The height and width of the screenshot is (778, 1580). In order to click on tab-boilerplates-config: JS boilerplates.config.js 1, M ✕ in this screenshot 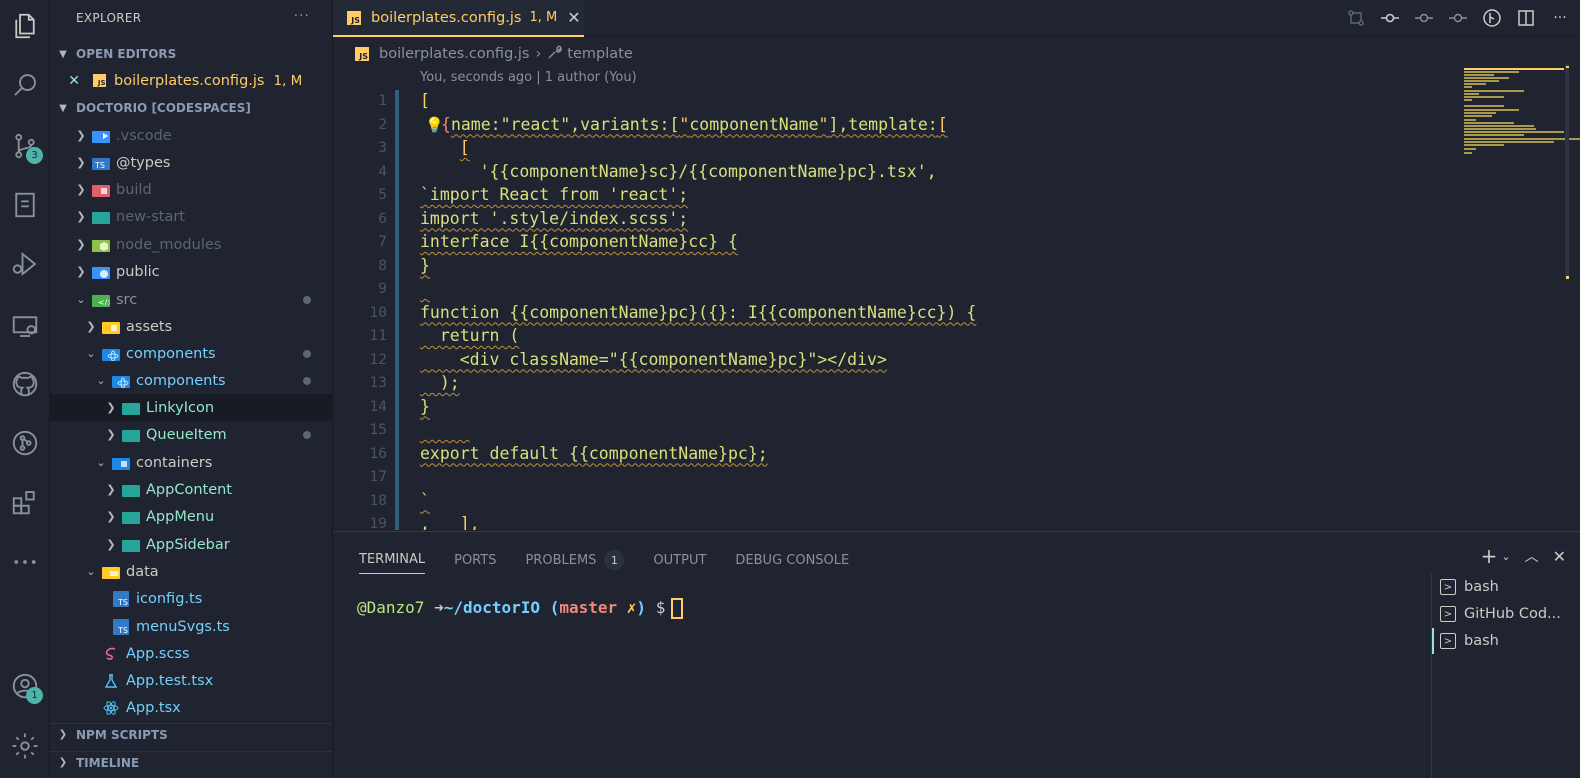, I will do `click(458, 18)`.